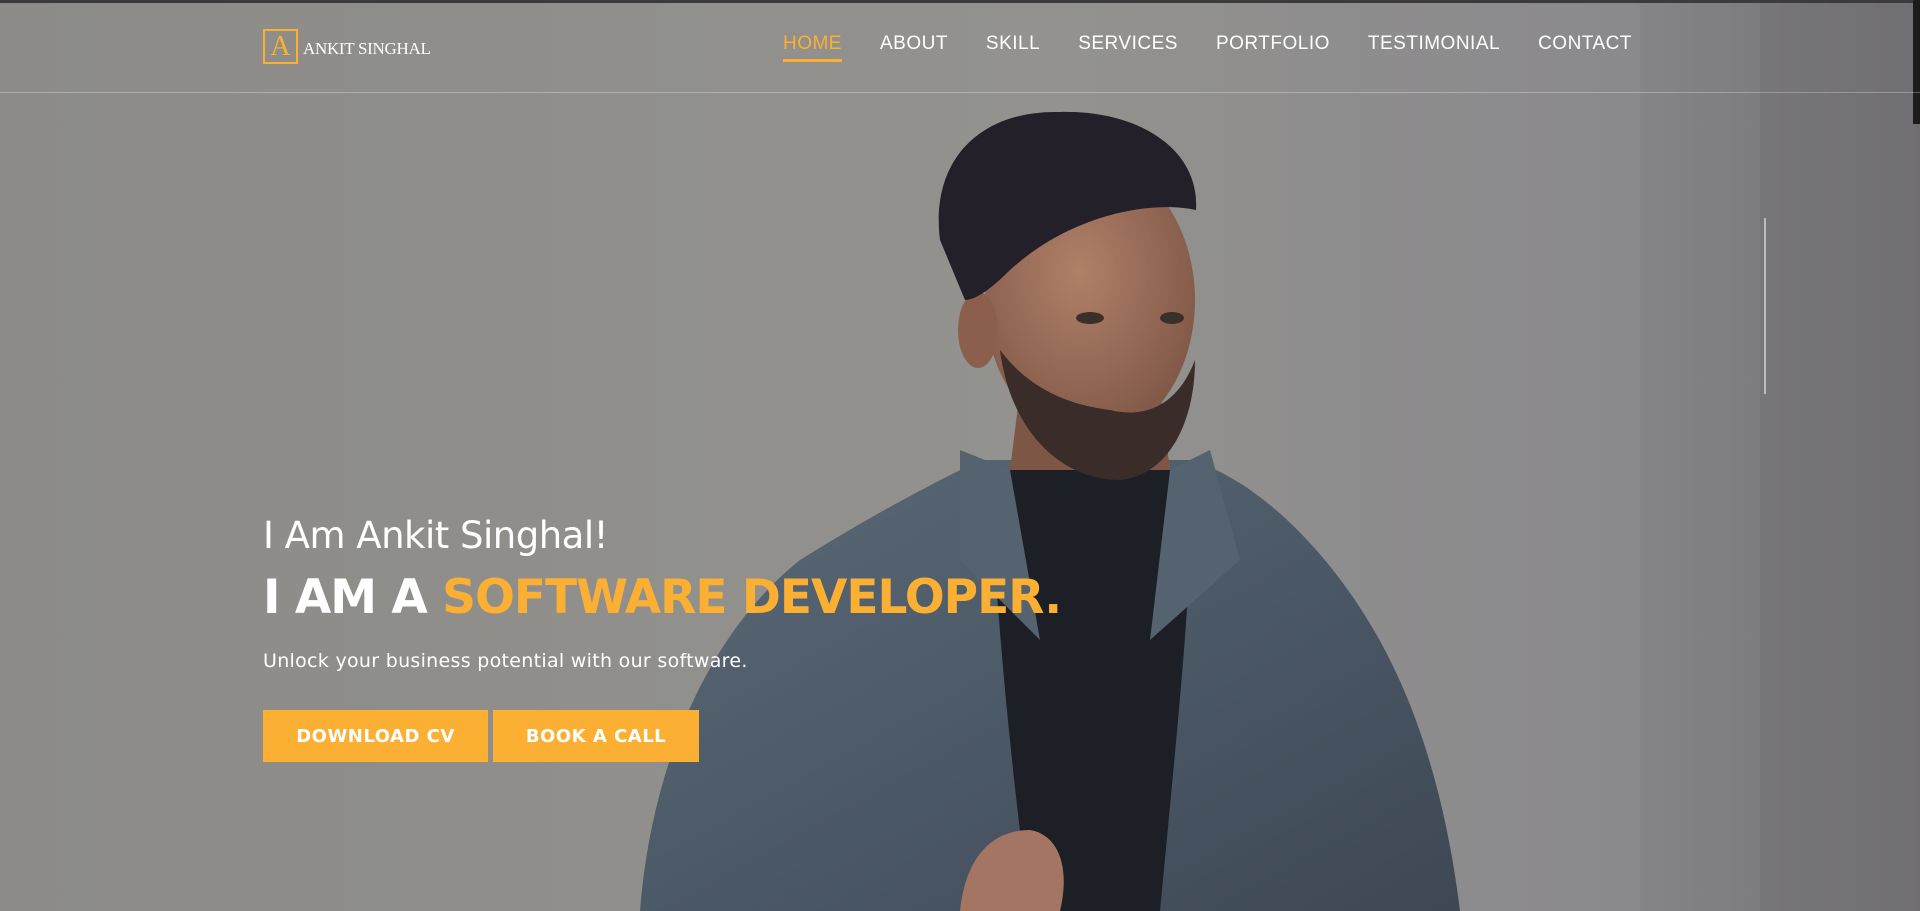  I want to click on hero-buttons: DOWNLOAD CV BOOK A CALL, so click(662, 736).